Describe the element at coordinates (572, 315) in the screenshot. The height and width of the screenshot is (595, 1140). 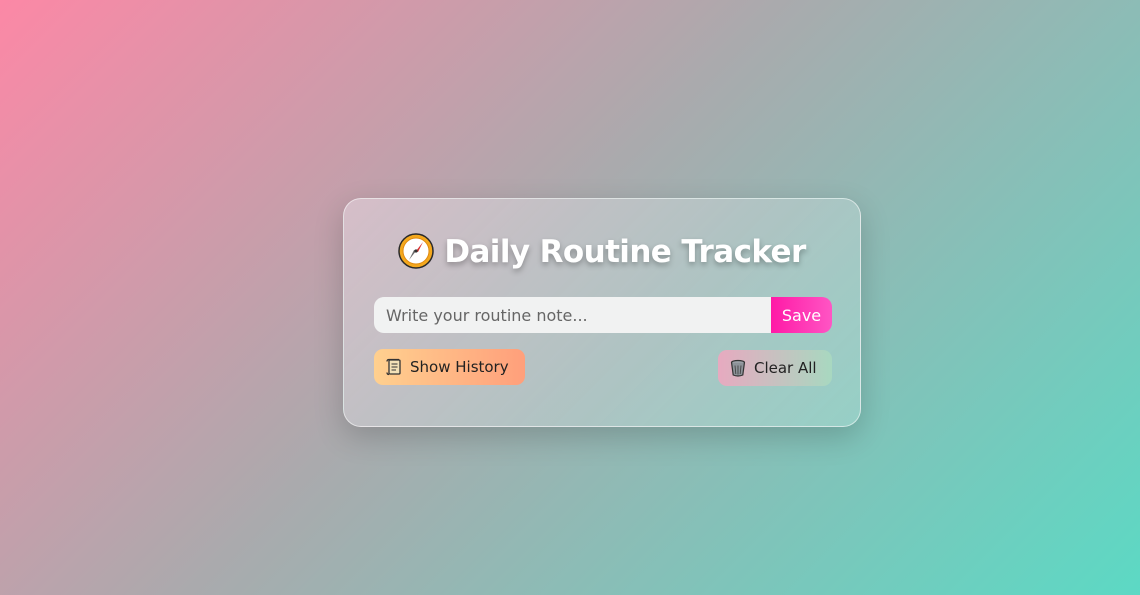
I see `routine-note-input` at that location.